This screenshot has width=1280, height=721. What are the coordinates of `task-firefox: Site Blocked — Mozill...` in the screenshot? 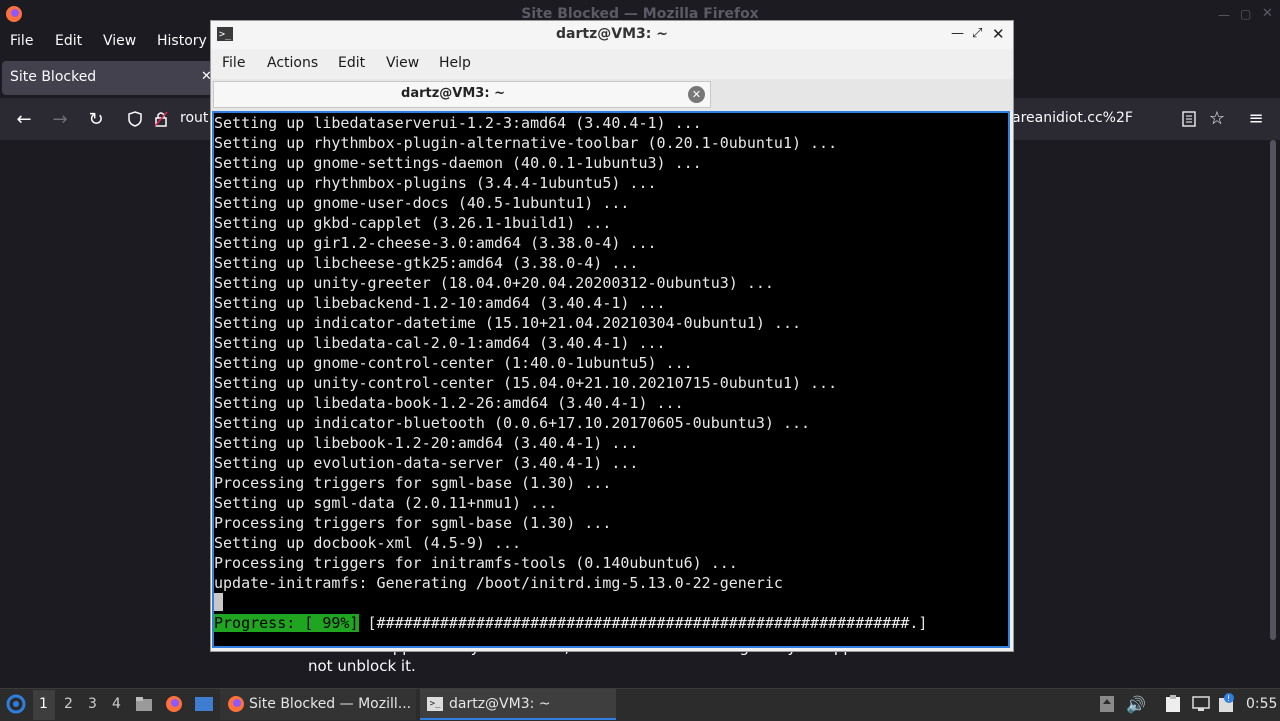 It's located at (330, 704).